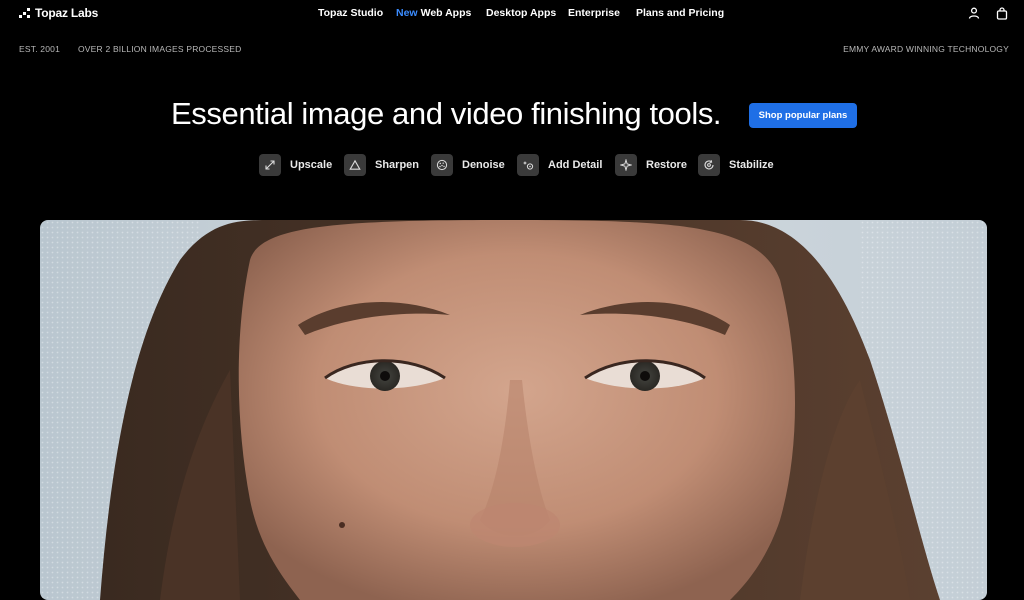 The height and width of the screenshot is (600, 1024). I want to click on grain-circle-icon, so click(442, 165).